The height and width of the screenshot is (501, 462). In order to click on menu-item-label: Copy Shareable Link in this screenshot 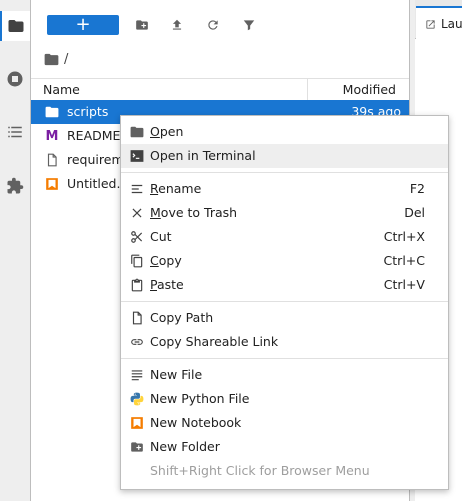, I will do `click(214, 341)`.